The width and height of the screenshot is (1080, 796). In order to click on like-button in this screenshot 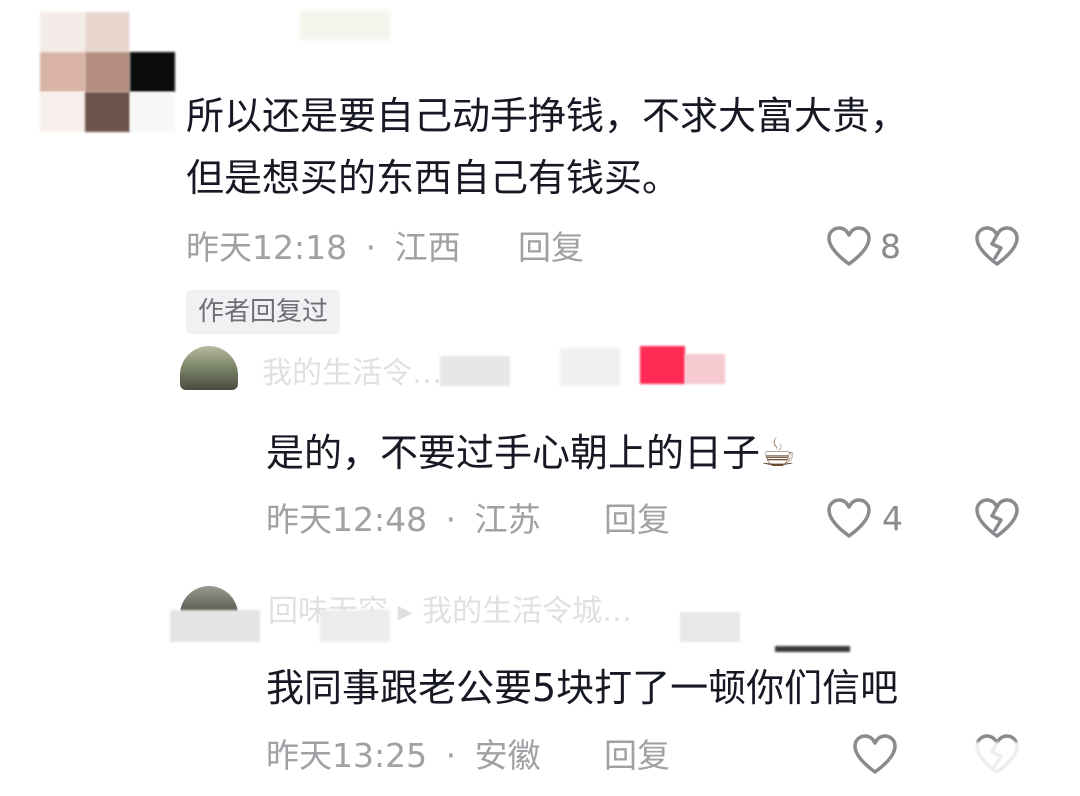, I will do `click(875, 757)`.